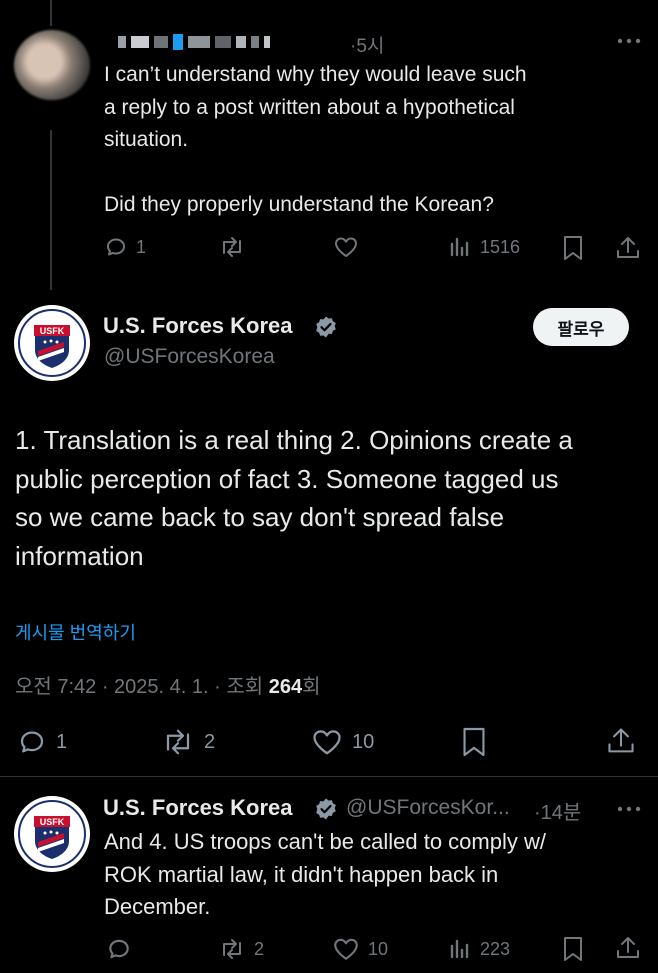  Describe the element at coordinates (311, 687) in the screenshot. I see `meta-suffix: 회` at that location.